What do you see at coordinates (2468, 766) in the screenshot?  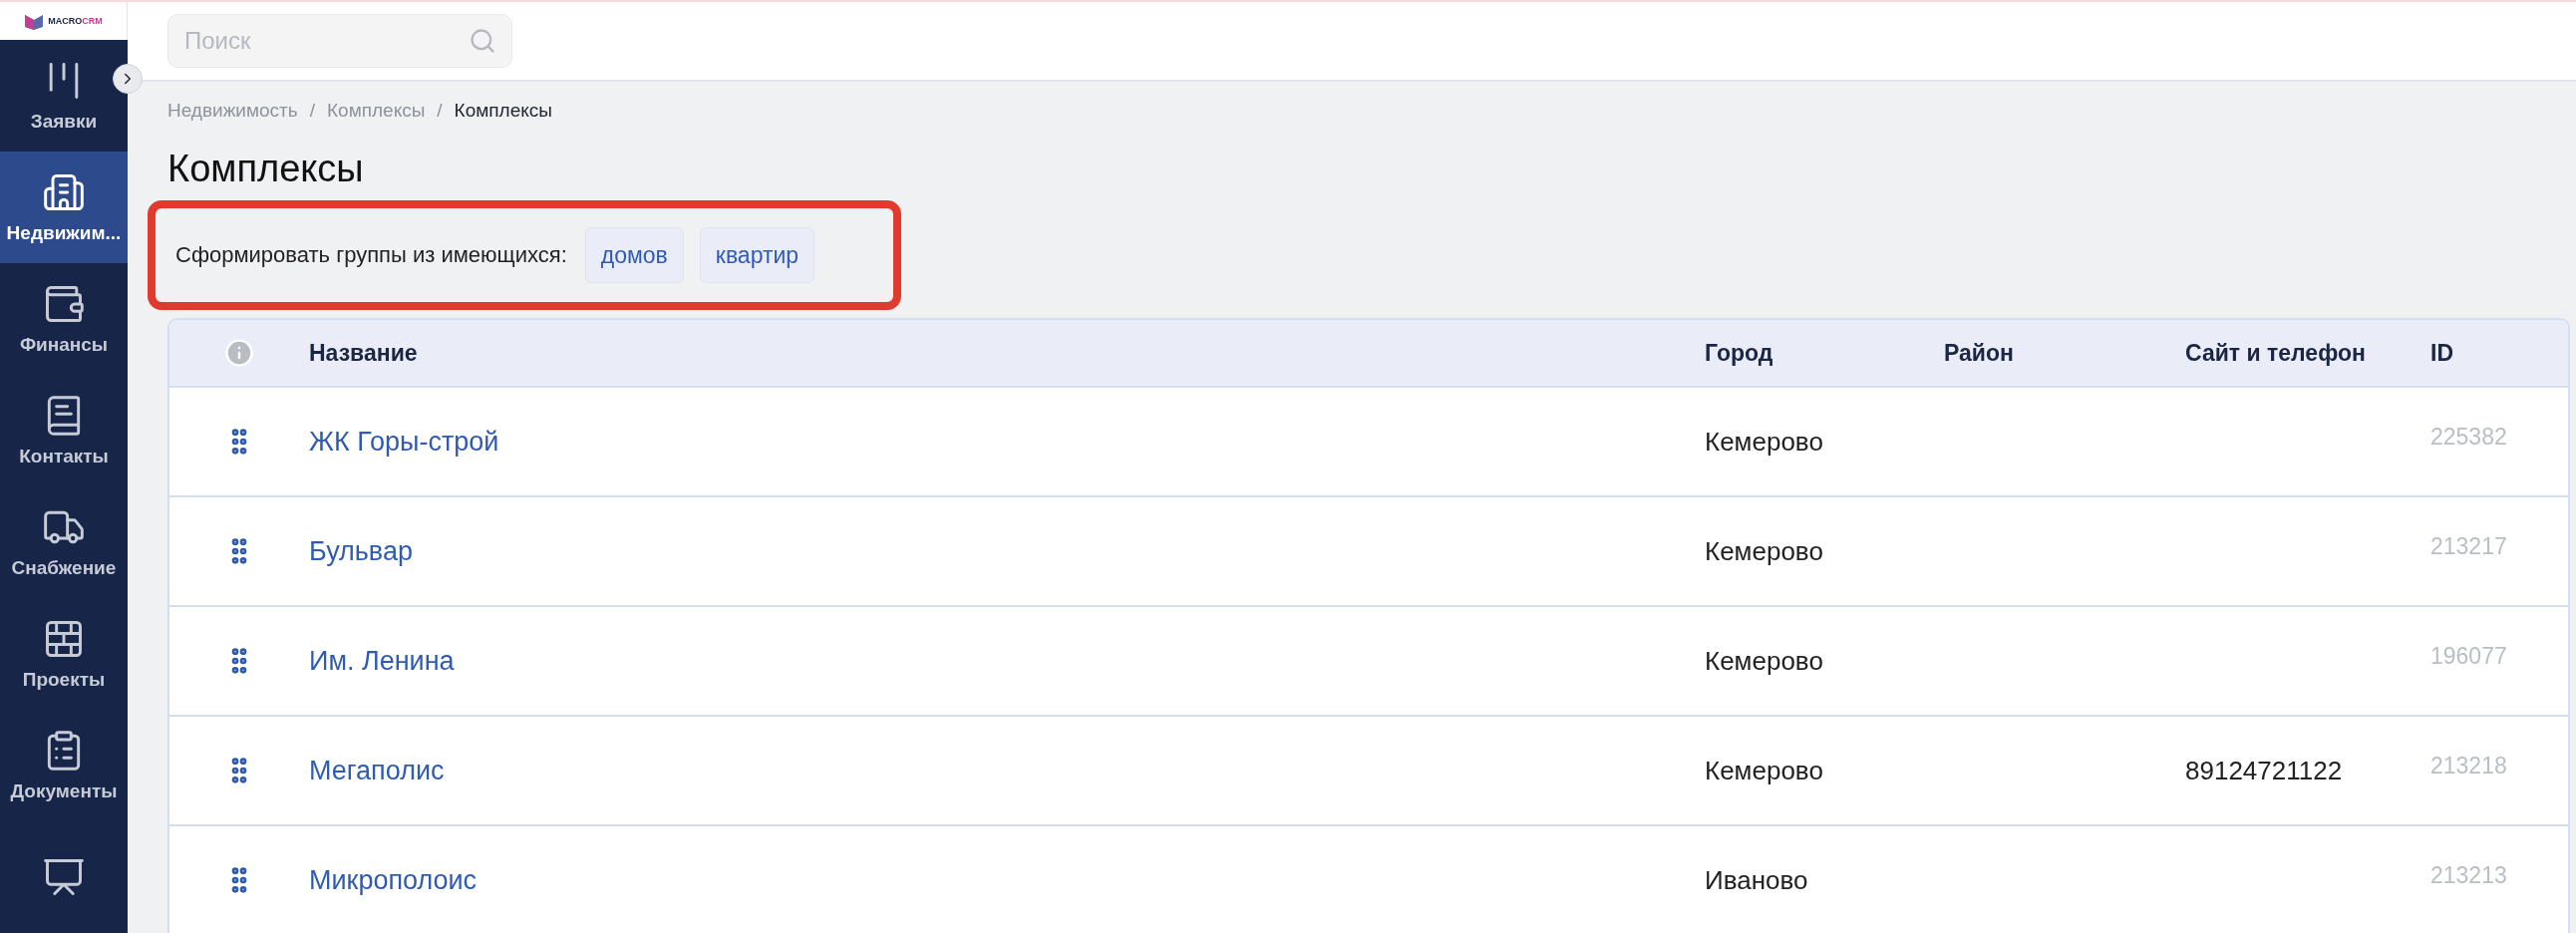 I see `table-cell: 213218` at bounding box center [2468, 766].